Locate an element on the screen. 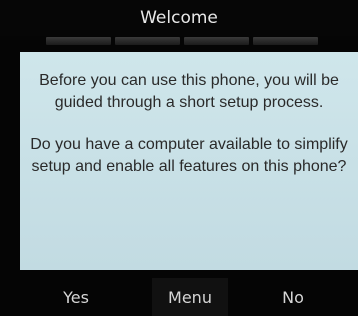 The image size is (358, 316). yes-softkey: Yes is located at coordinates (76, 297).